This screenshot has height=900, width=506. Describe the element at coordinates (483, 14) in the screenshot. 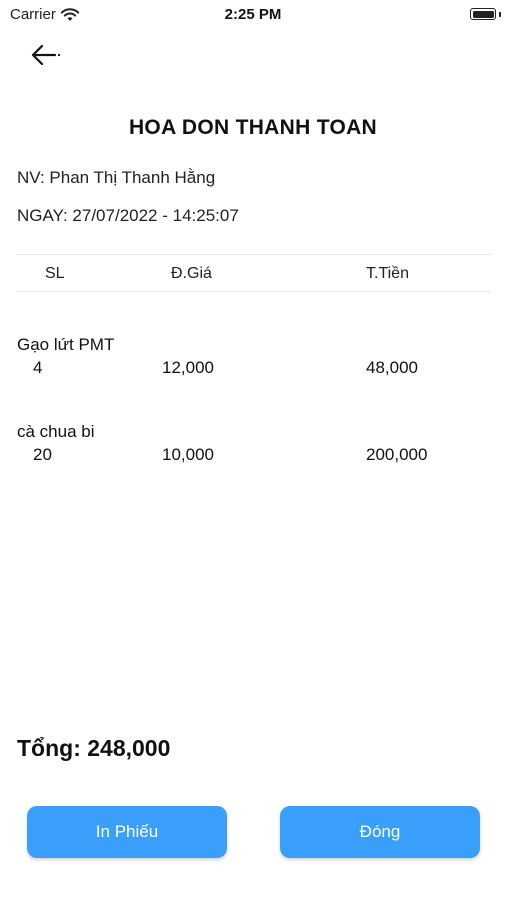

I see `battery-icon` at that location.